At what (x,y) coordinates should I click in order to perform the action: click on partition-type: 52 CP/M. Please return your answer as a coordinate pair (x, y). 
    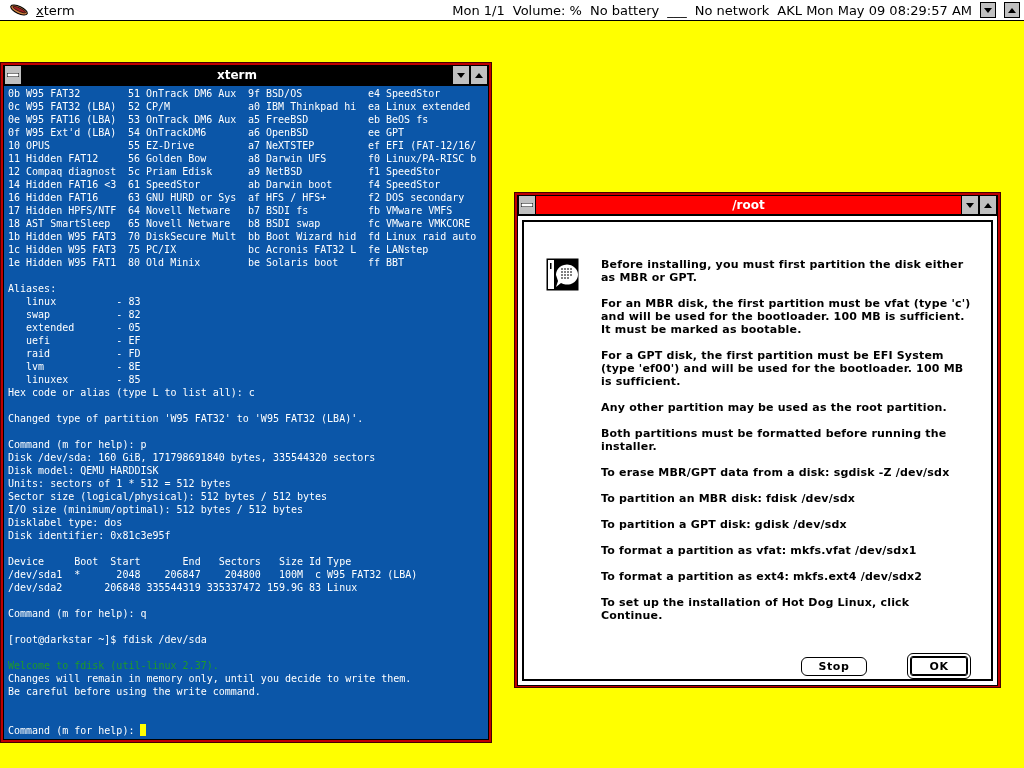
    Looking at the image, I should click on (150, 106).